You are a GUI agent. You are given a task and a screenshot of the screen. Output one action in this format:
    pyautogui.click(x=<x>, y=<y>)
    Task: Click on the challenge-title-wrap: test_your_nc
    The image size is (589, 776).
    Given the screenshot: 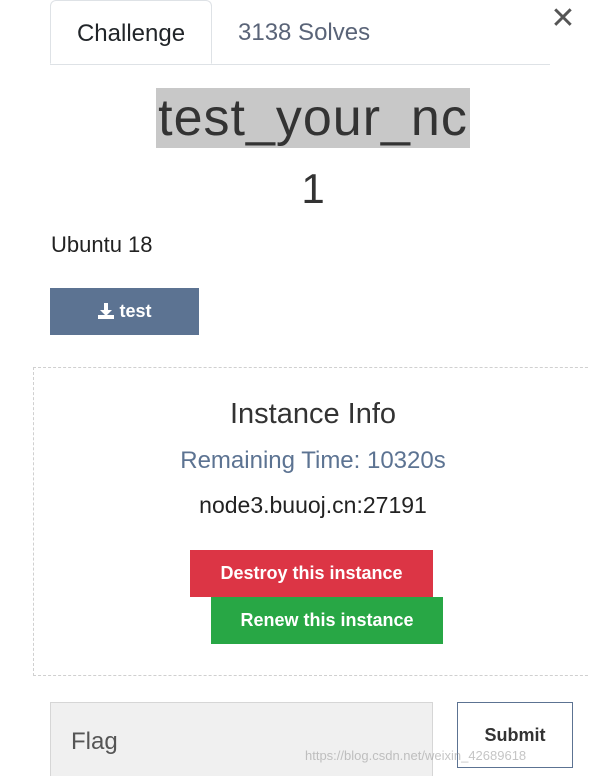 What is the action you would take?
    pyautogui.click(x=294, y=118)
    